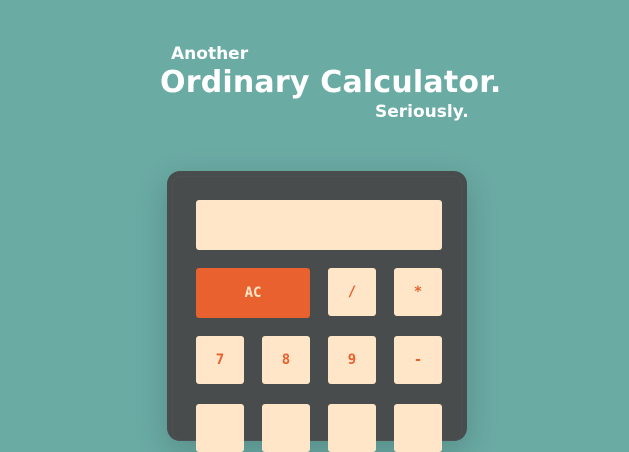 This screenshot has width=629, height=452. What do you see at coordinates (286, 360) in the screenshot?
I see `digit-8-button: 8` at bounding box center [286, 360].